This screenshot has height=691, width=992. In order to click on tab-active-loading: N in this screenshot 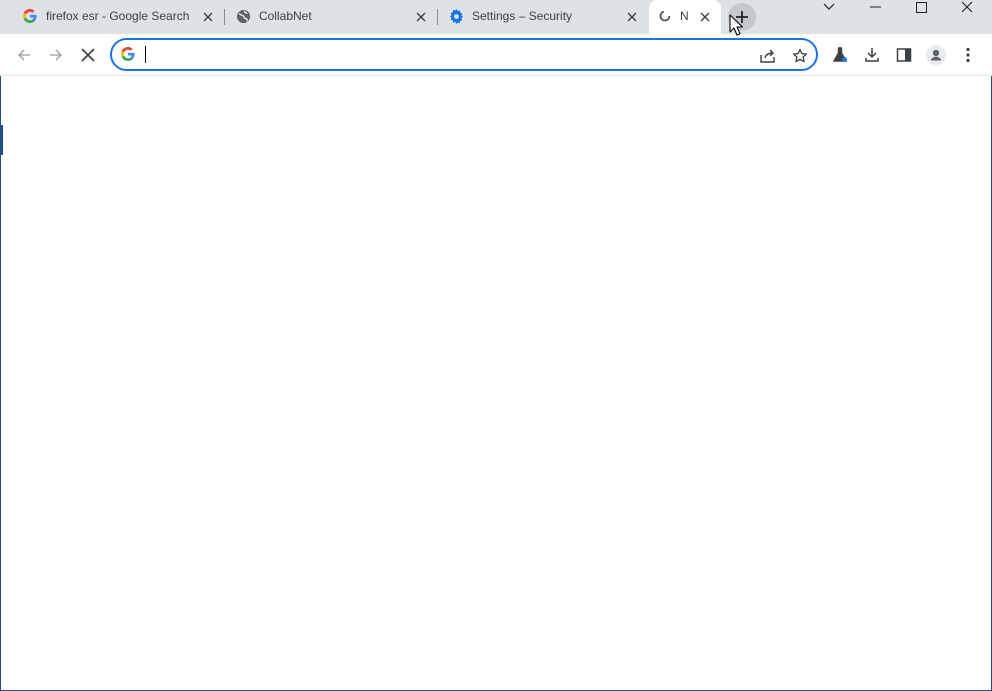, I will do `click(685, 17)`.